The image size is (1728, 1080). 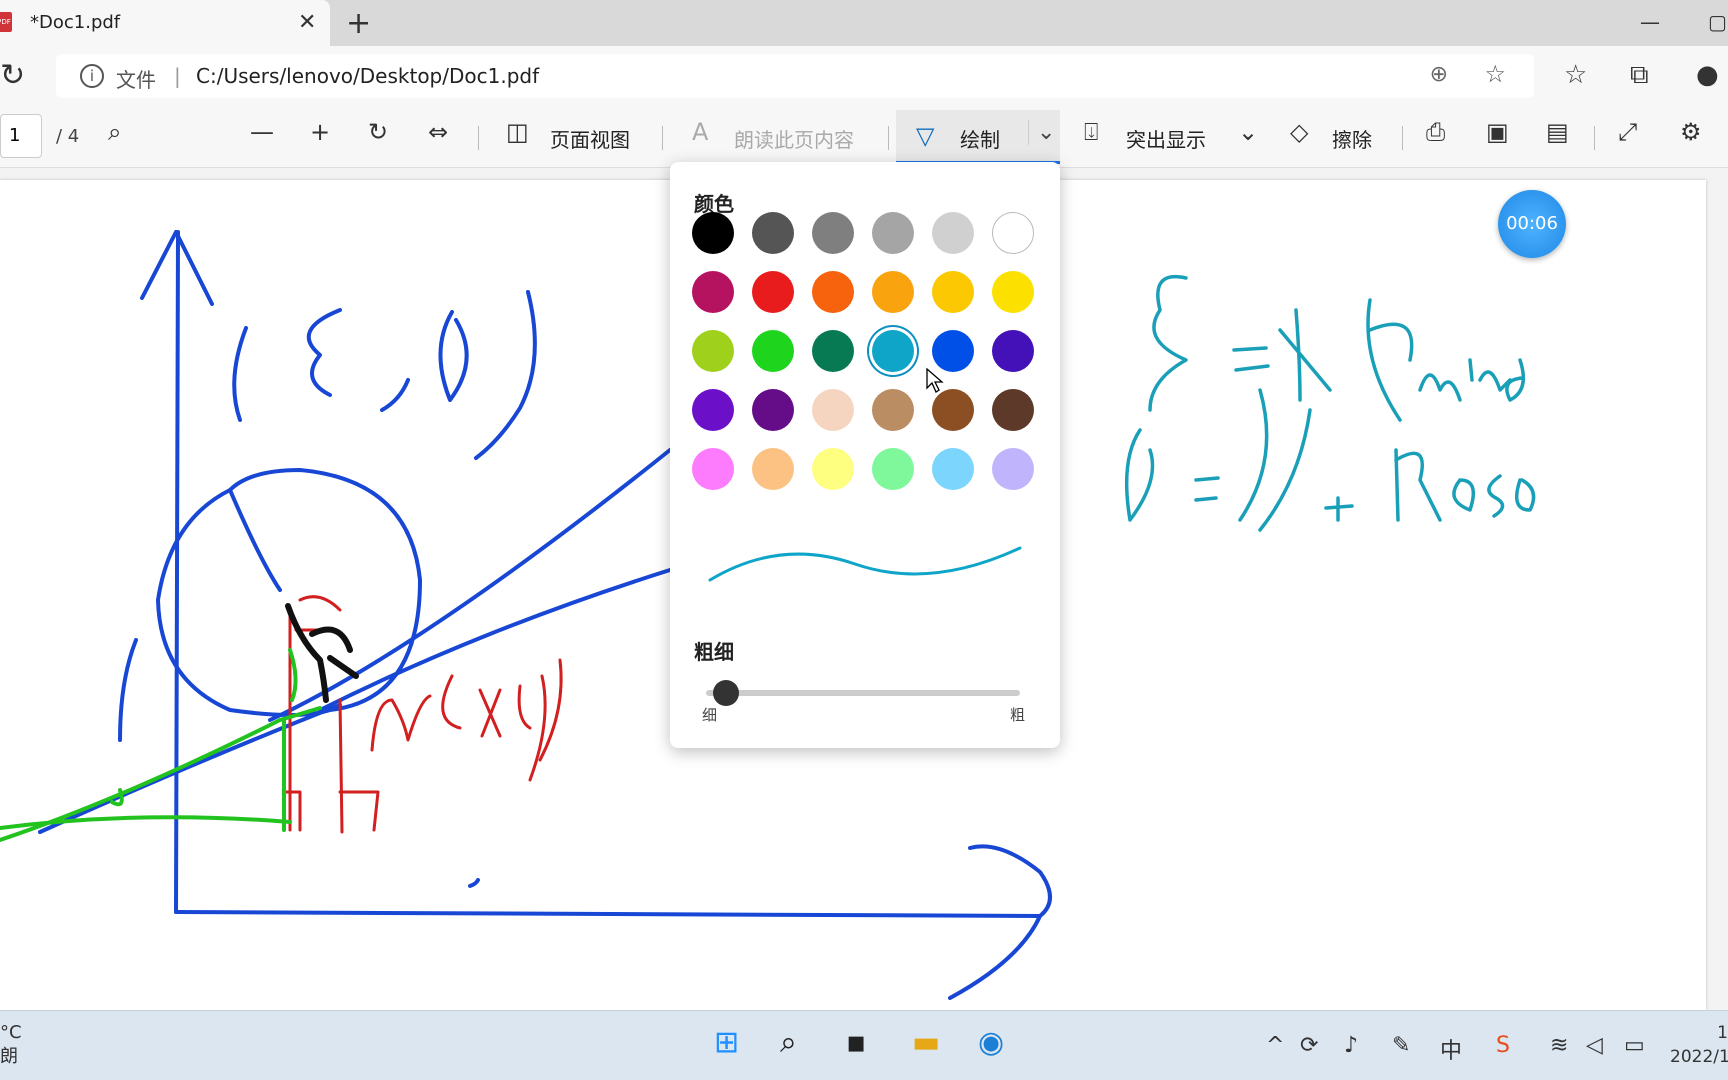 I want to click on read-aloud-icon: A, so click(x=700, y=132).